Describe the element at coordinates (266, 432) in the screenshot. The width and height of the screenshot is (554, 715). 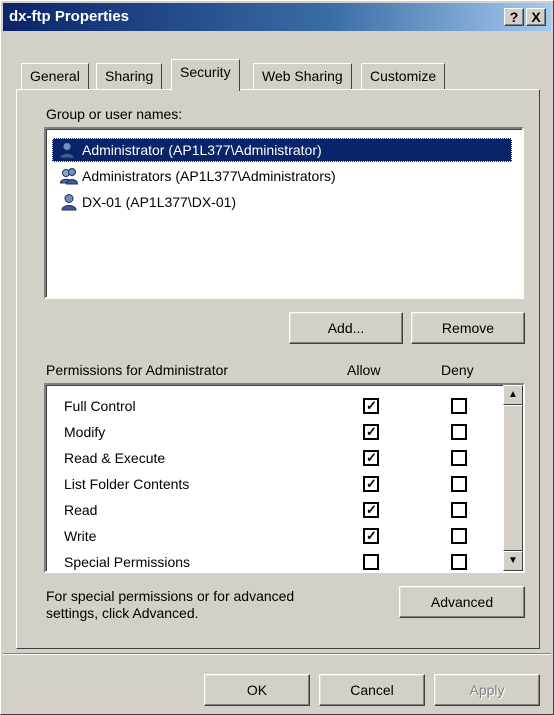
I see `permission-row: Modify ✓` at that location.